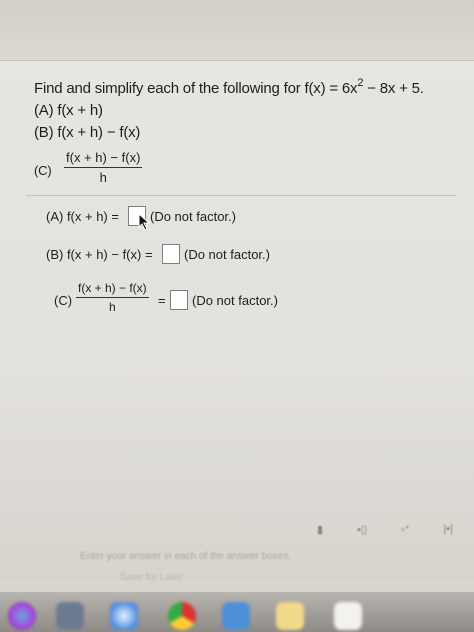 The width and height of the screenshot is (474, 632). Describe the element at coordinates (320, 529) in the screenshot. I see `fraction-icon: ▮` at that location.